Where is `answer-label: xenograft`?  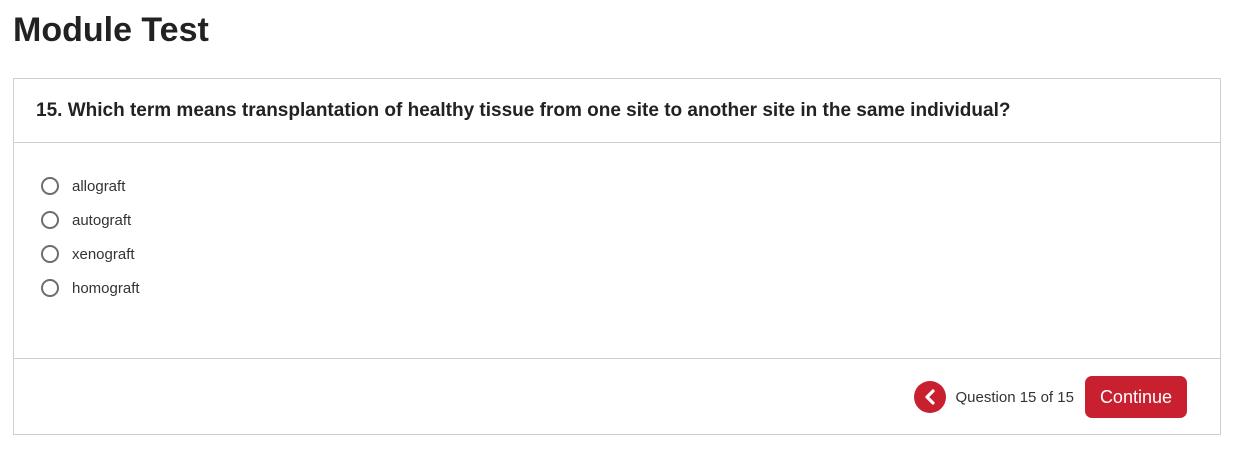
answer-label: xenograft is located at coordinates (103, 254).